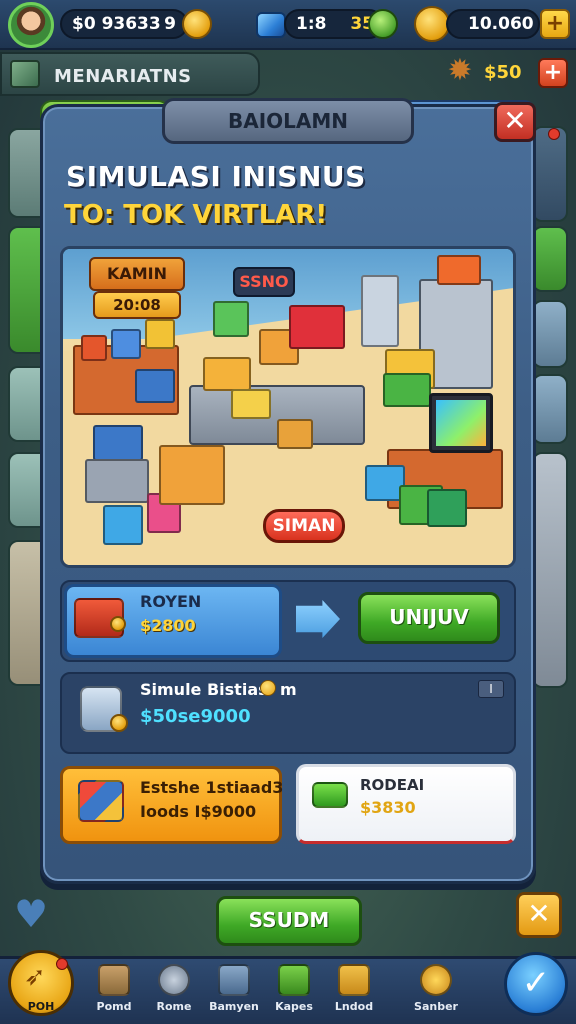  I want to click on coin-bag-icon, so click(436, 980).